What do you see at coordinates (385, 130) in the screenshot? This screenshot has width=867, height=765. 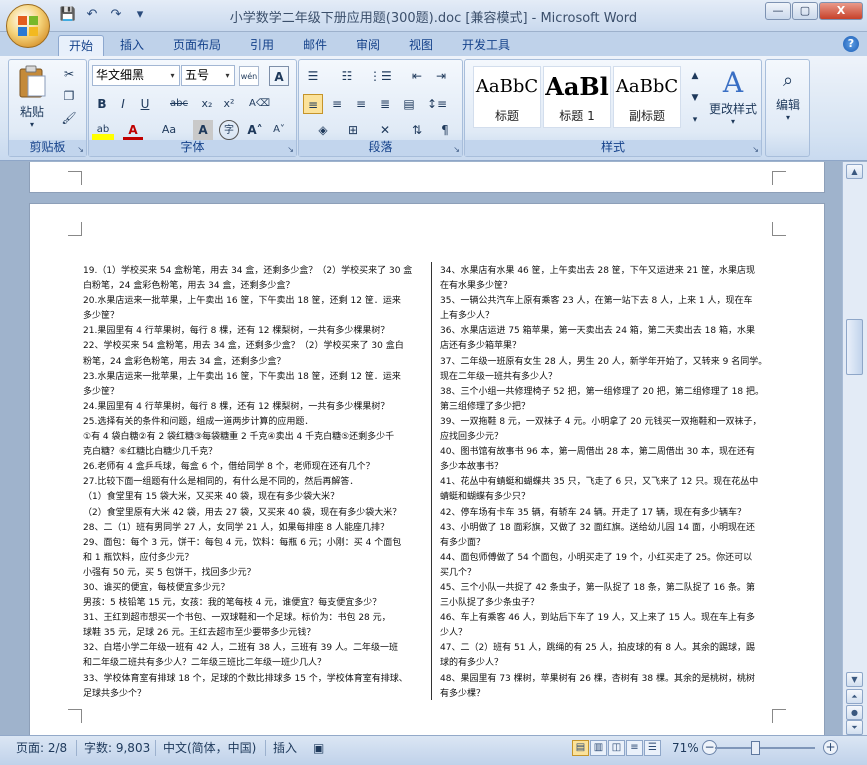 I see `chinese-layout-icon: ✕` at bounding box center [385, 130].